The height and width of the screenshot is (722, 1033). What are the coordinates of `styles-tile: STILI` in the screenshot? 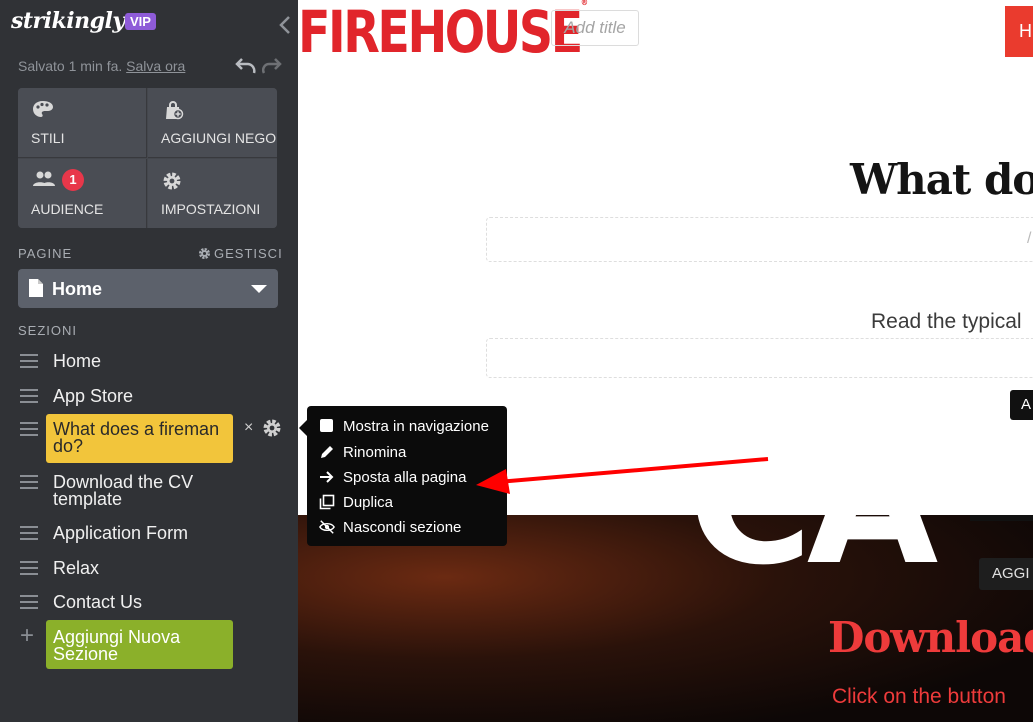 It's located at (82, 123).